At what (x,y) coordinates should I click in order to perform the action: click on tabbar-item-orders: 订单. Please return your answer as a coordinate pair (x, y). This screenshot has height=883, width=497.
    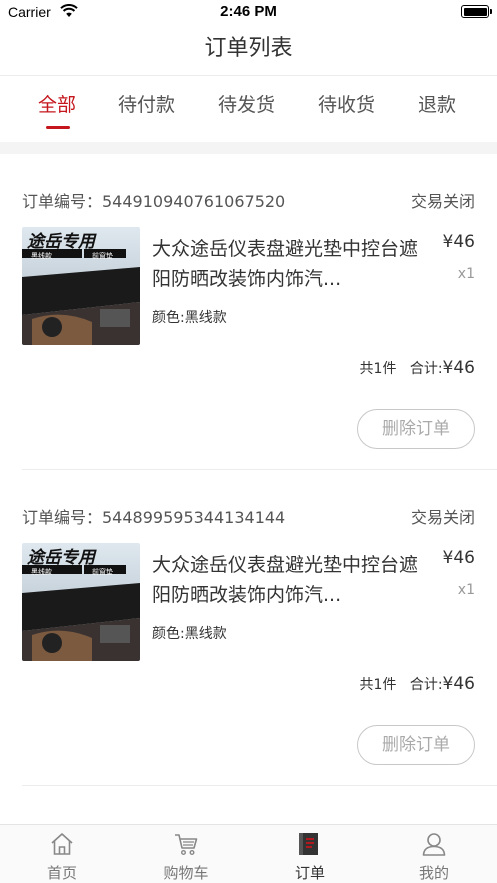
    Looking at the image, I should click on (310, 854).